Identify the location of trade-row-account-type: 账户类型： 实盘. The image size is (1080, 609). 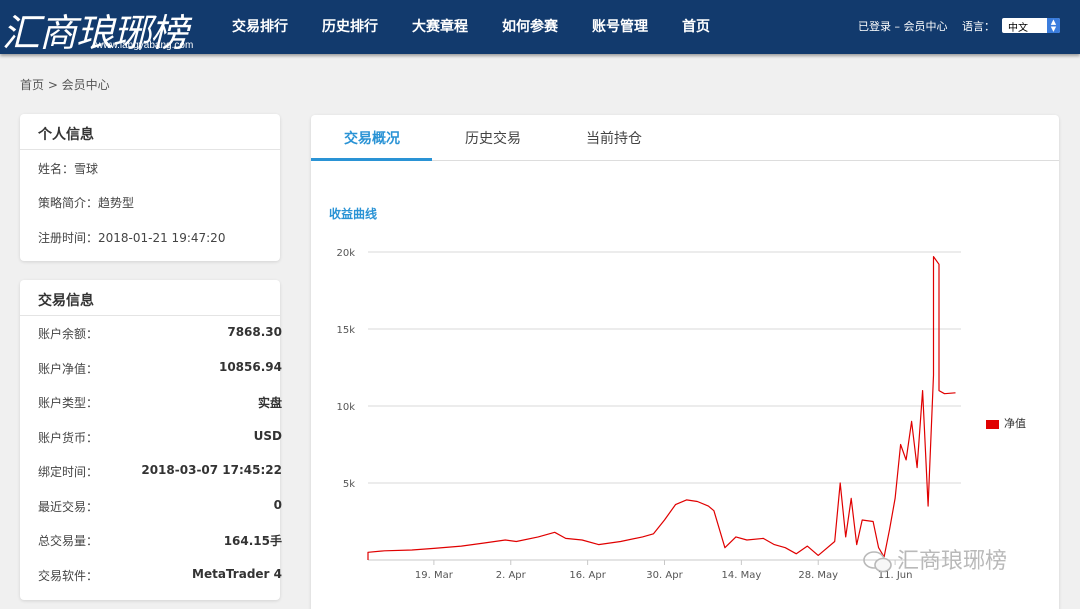
(160, 402).